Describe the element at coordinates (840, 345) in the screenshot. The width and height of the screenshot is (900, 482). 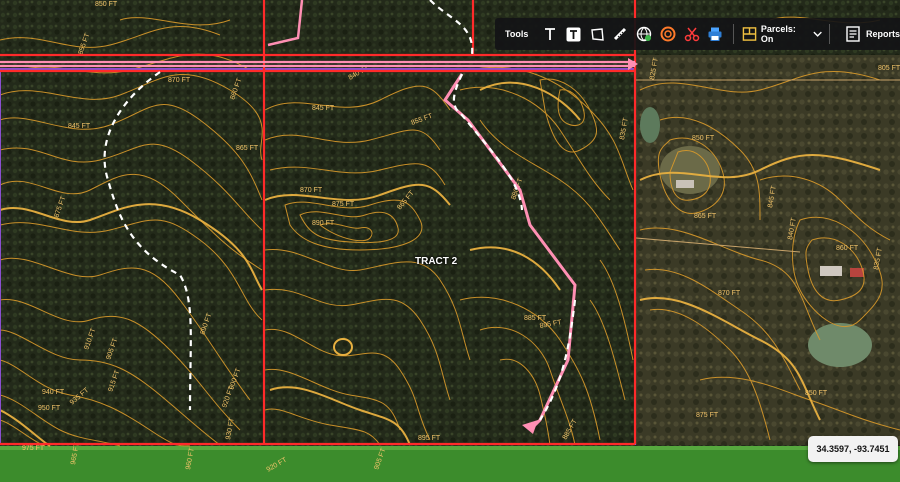
I see `pond` at that location.